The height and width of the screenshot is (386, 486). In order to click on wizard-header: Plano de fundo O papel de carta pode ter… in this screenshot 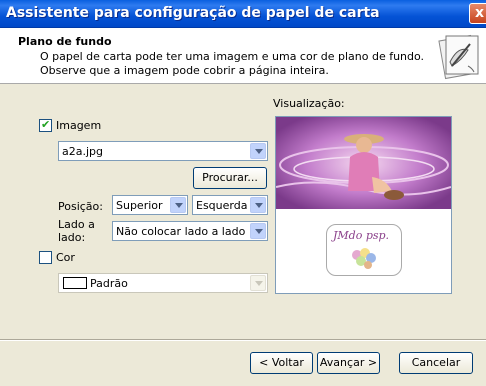, I will do `click(243, 56)`.